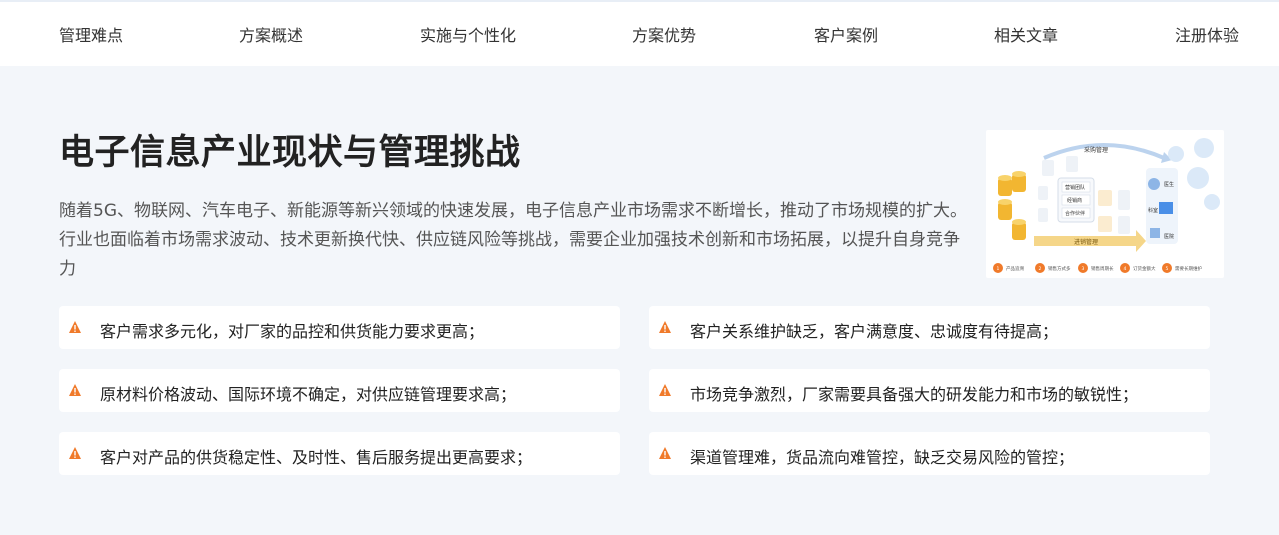 Image resolution: width=1279 pixels, height=535 pixels. What do you see at coordinates (1074, 200) in the screenshot?
I see `label-distributor: 经销商` at bounding box center [1074, 200].